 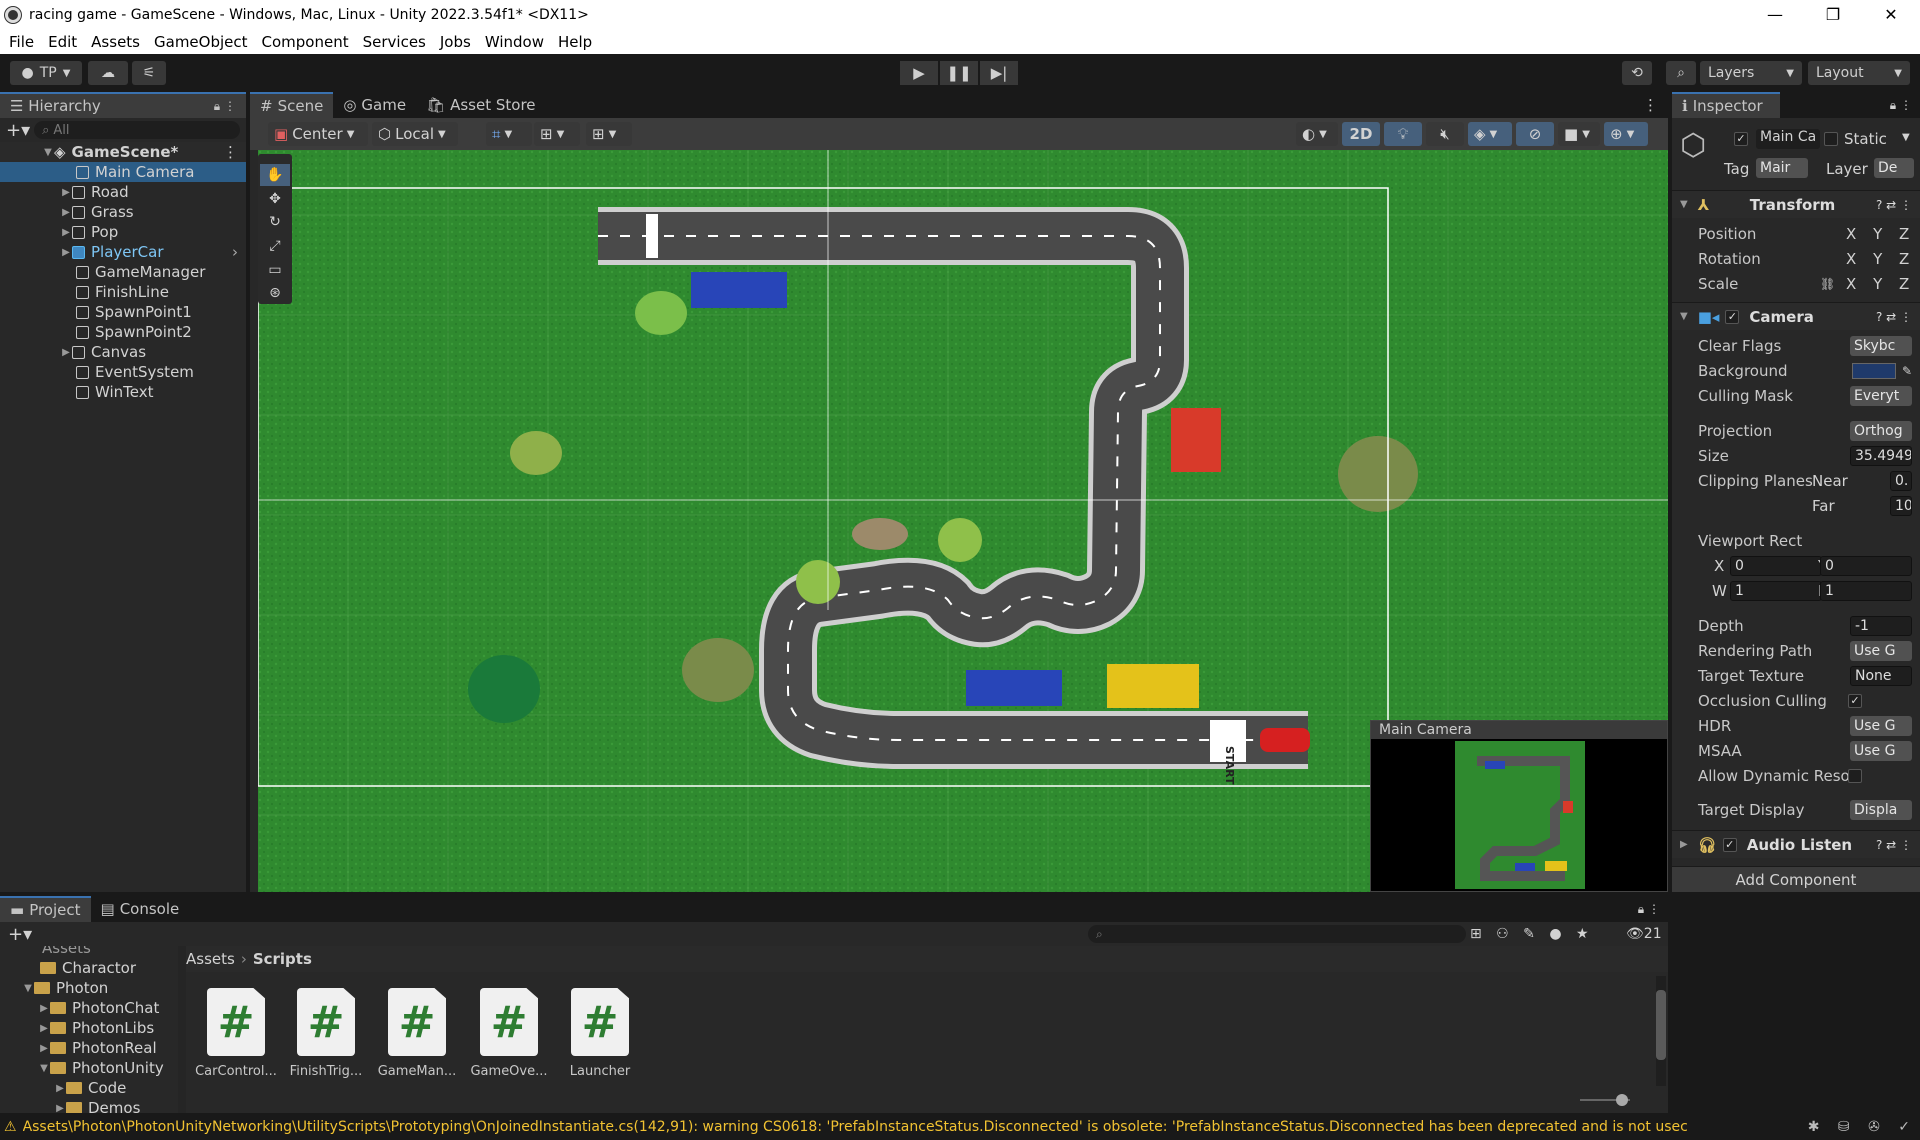 What do you see at coordinates (394, 42) in the screenshot?
I see `menu-services: Services` at bounding box center [394, 42].